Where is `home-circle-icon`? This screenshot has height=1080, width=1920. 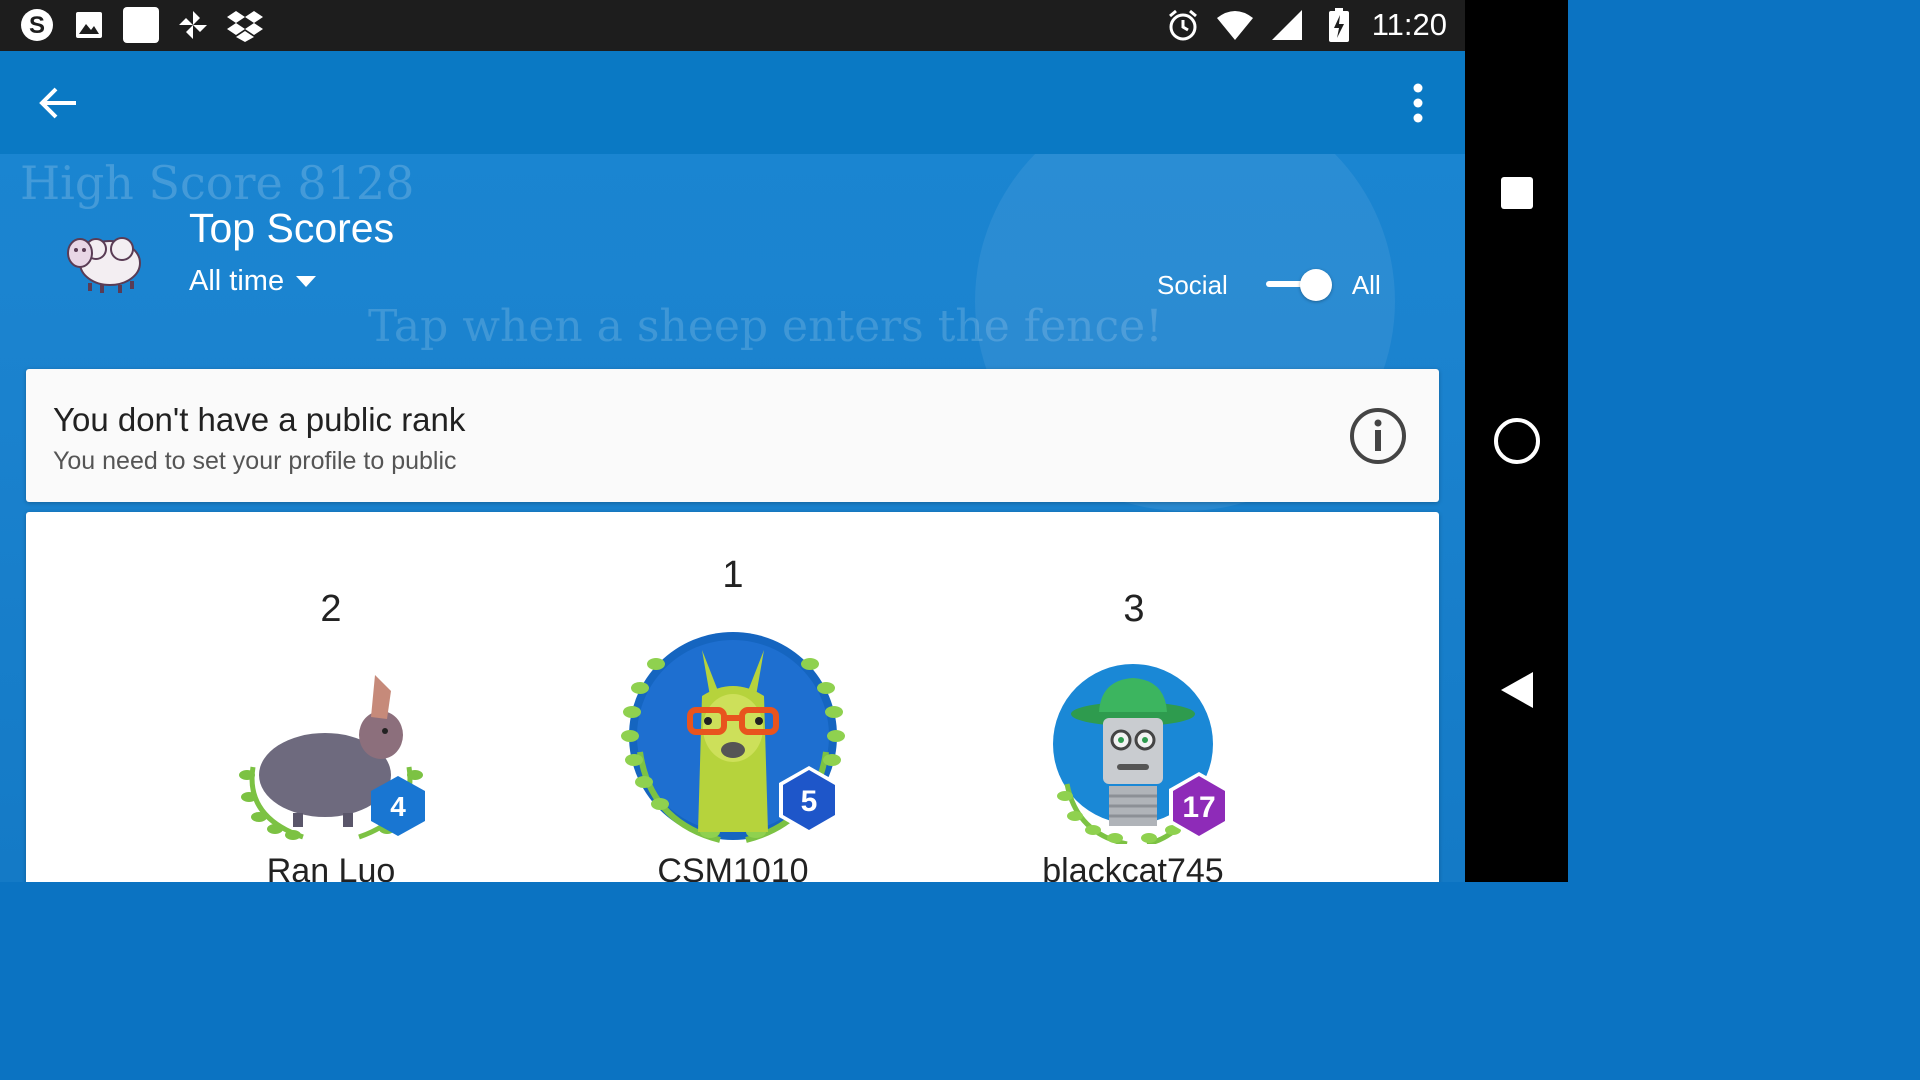
home-circle-icon is located at coordinates (1516, 441).